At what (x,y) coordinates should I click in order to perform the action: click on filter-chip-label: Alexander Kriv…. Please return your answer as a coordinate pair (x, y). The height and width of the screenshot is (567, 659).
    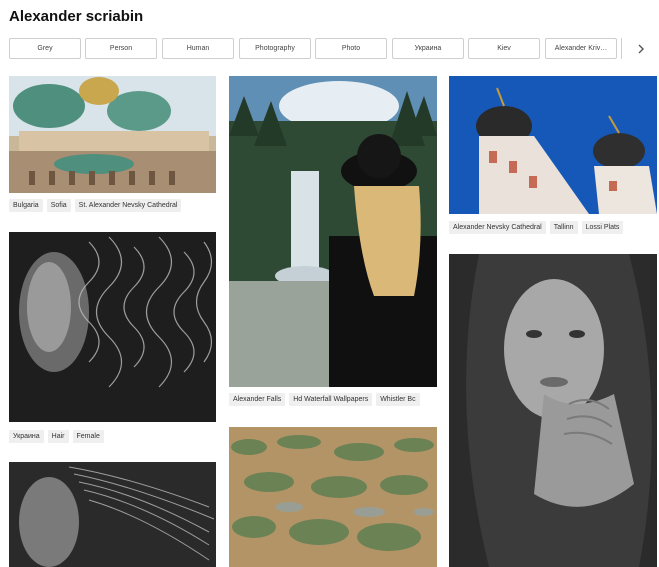
    Looking at the image, I should click on (581, 48).